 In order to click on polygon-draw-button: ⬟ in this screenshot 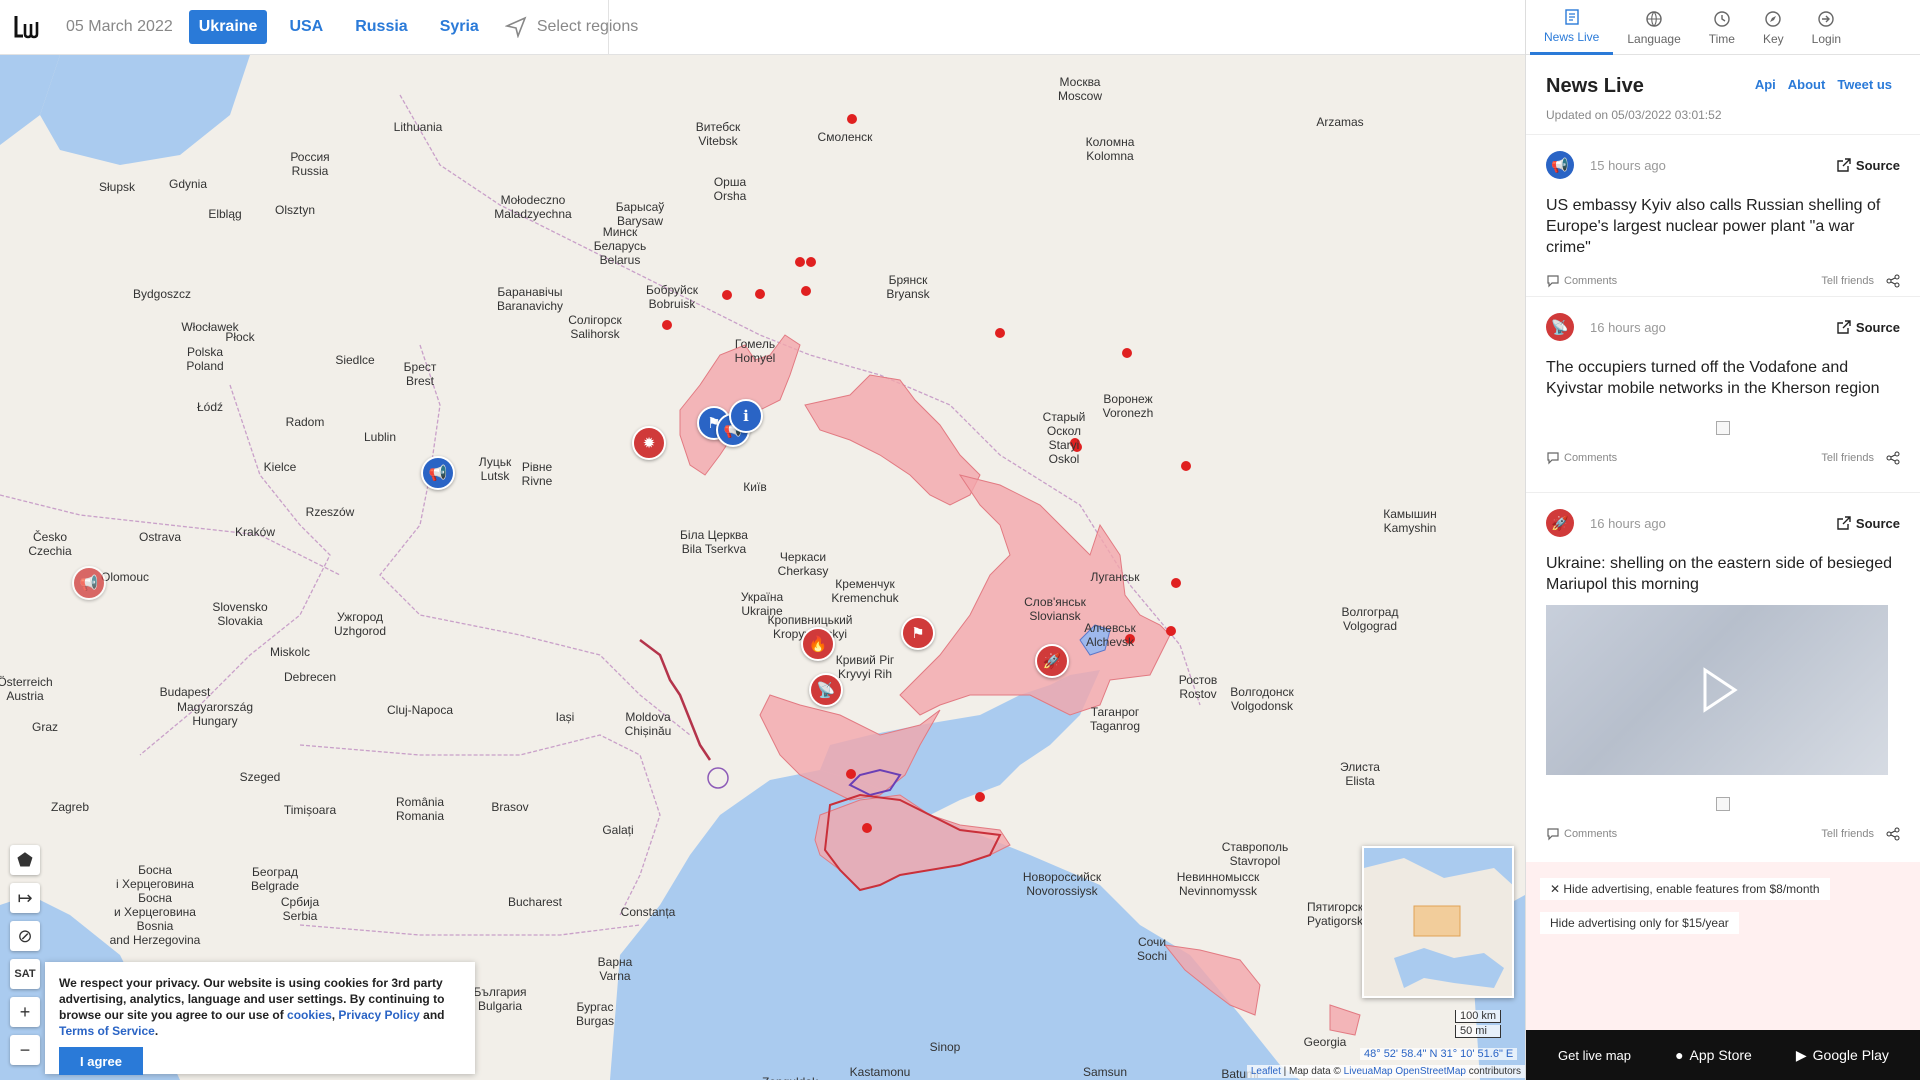, I will do `click(25, 860)`.